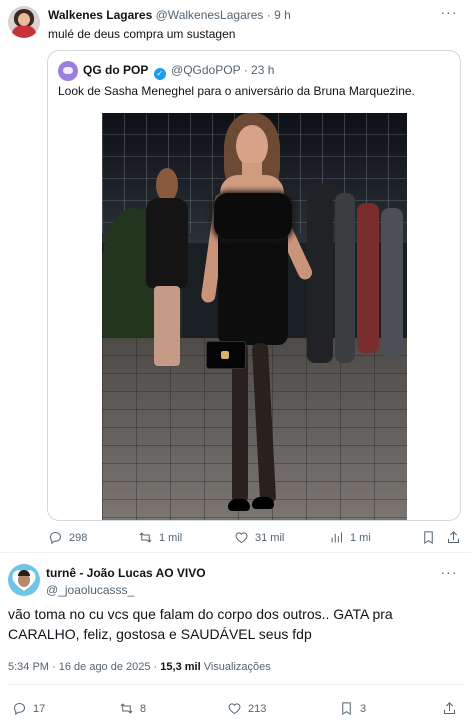 This screenshot has width=471, height=721. What do you see at coordinates (78, 537) in the screenshot?
I see `reply-count: 298` at bounding box center [78, 537].